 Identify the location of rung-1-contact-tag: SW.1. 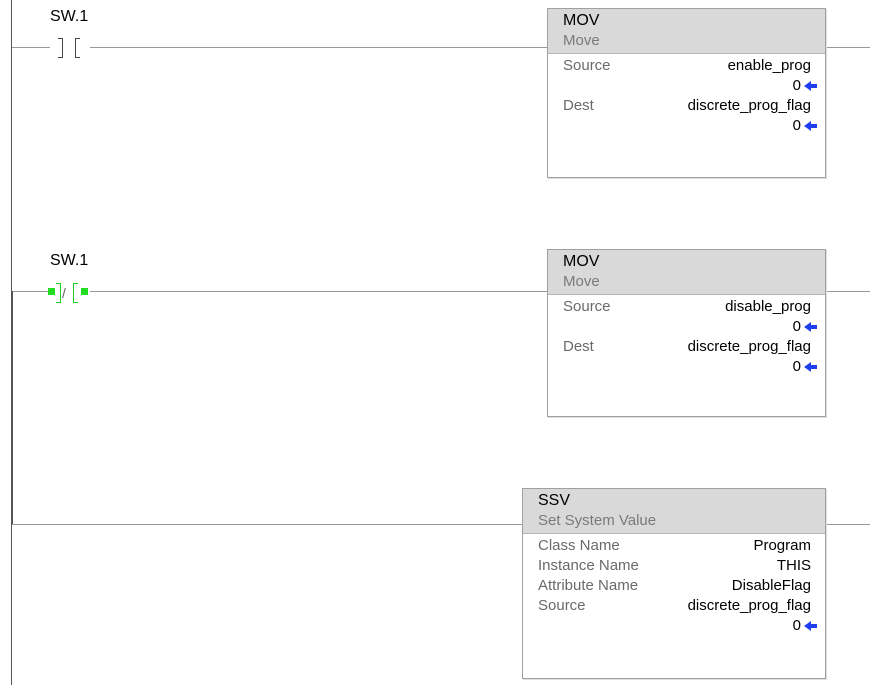
(69, 261).